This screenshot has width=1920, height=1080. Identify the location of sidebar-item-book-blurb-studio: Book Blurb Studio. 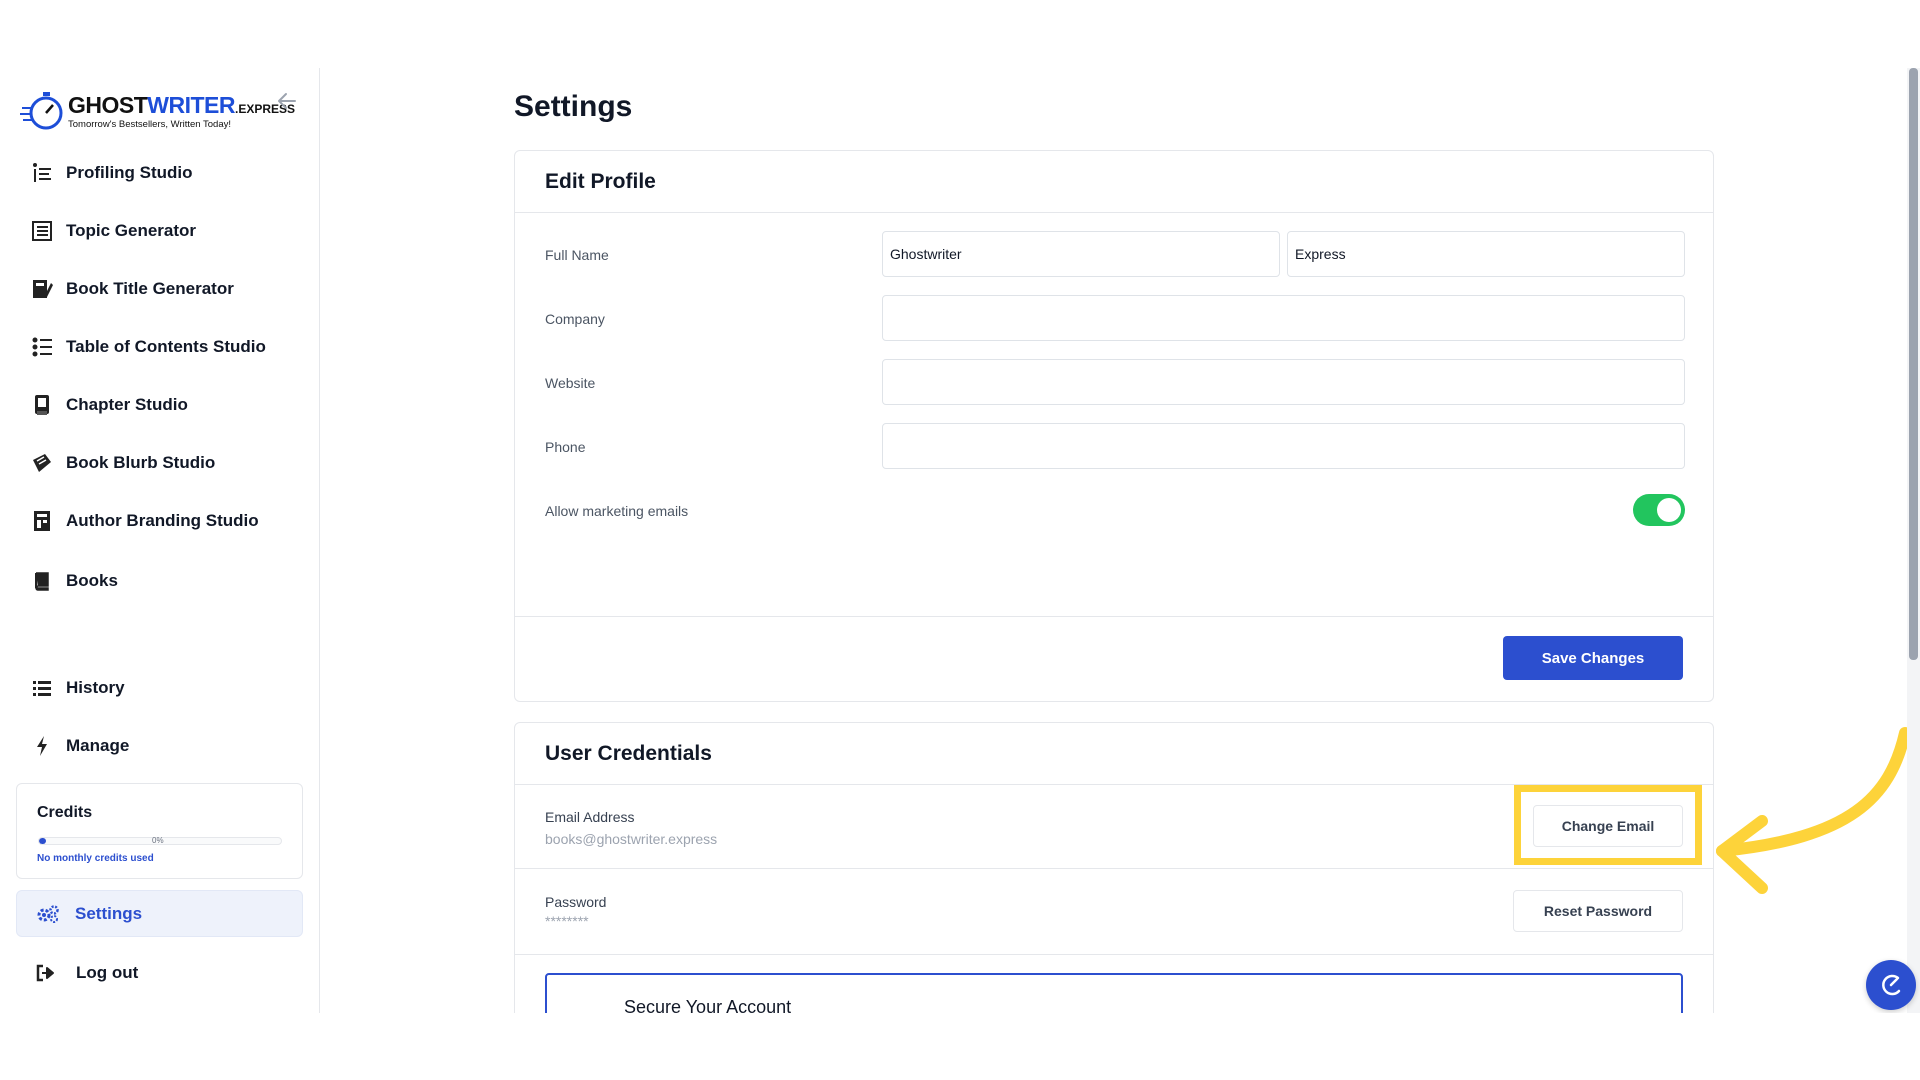
(122, 463).